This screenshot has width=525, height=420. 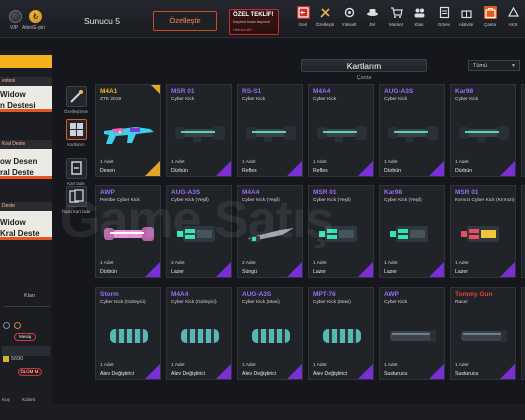 What do you see at coordinates (199, 231) in the screenshot?
I see `item-card: AUG-A3S Cyber Kick (Yeşil) 2 Adet Lazer` at bounding box center [199, 231].